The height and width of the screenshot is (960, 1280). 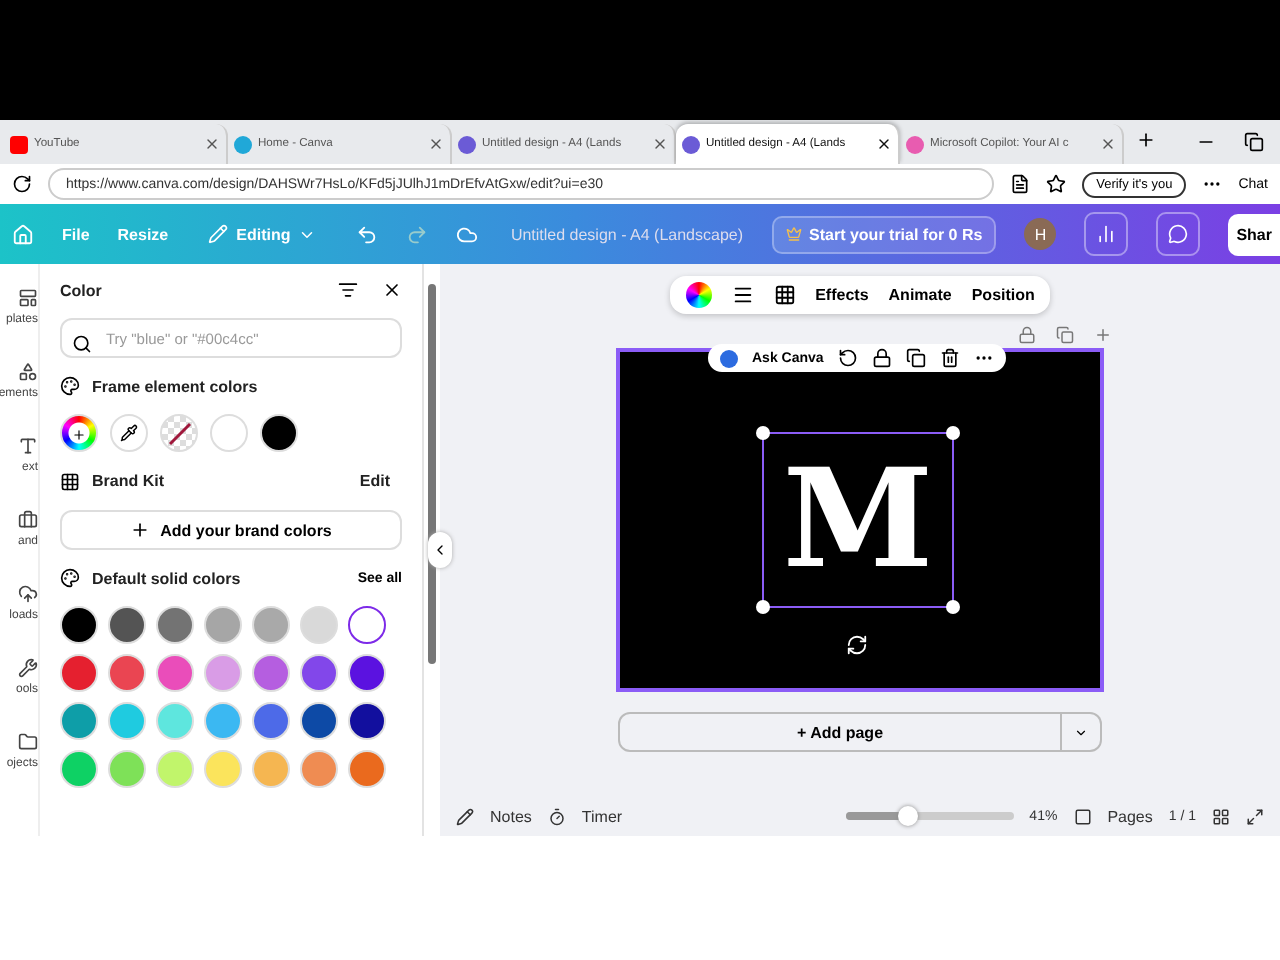 What do you see at coordinates (881, 358) in the screenshot?
I see `lock-icon` at bounding box center [881, 358].